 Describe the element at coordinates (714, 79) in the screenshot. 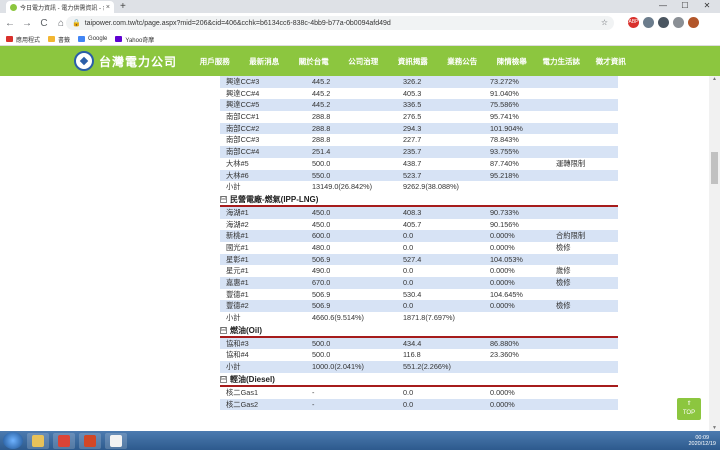

I see `scroll-up-icon: ▲` at that location.